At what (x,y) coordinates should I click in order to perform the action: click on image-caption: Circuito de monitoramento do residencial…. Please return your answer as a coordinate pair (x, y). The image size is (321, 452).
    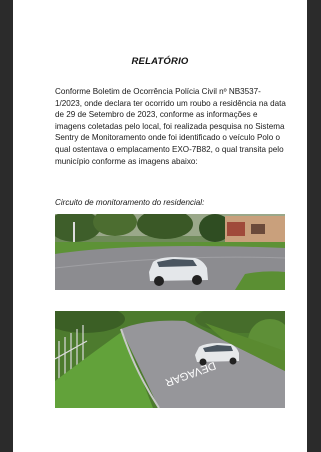
    Looking at the image, I should click on (130, 202).